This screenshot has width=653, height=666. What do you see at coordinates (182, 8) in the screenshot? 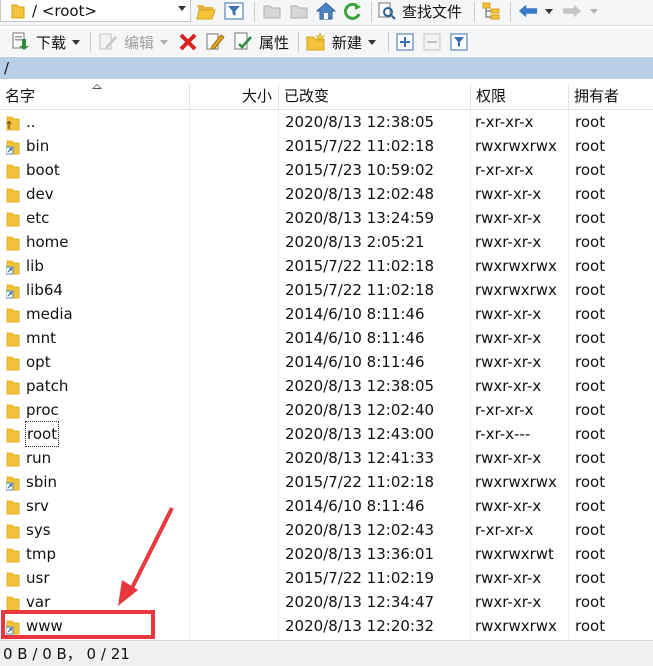
I see `chevron-down-icon` at bounding box center [182, 8].